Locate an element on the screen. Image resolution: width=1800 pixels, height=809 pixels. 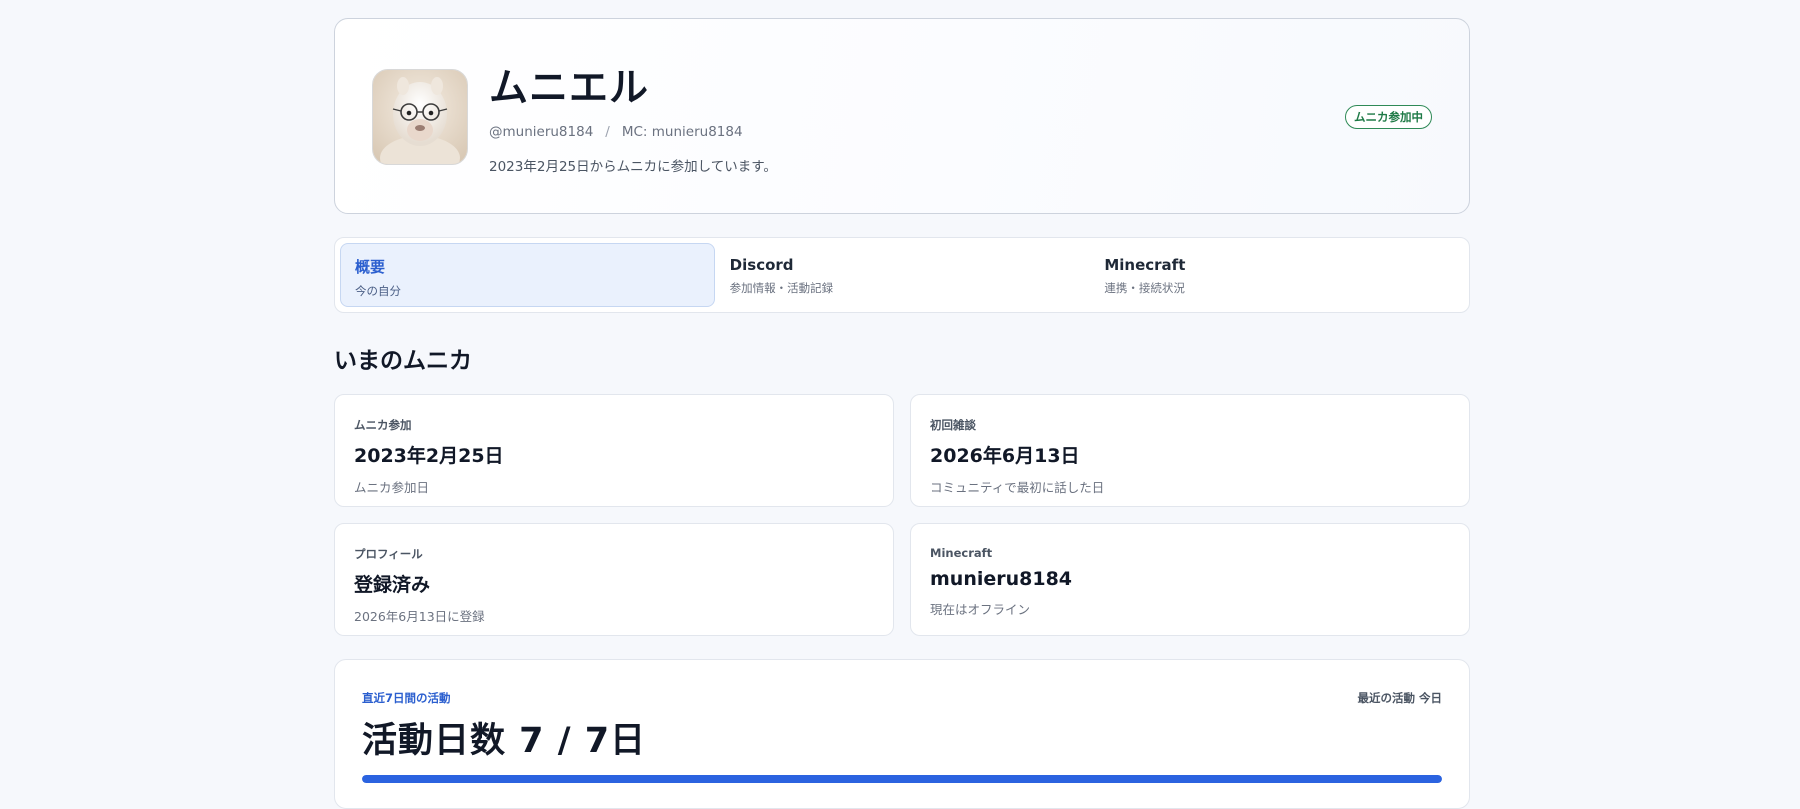
stat-label: プロフィール is located at coordinates (388, 554).